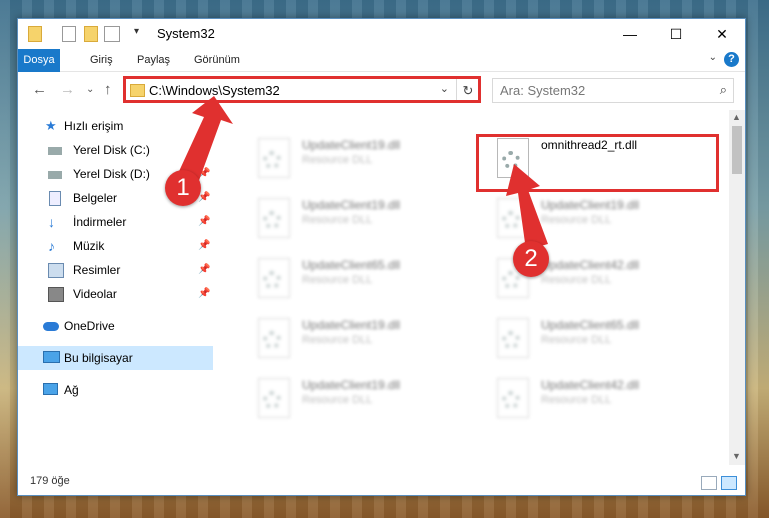 This screenshot has width=769, height=518. What do you see at coordinates (183, 188) in the screenshot?
I see `callout-1: 1` at bounding box center [183, 188].